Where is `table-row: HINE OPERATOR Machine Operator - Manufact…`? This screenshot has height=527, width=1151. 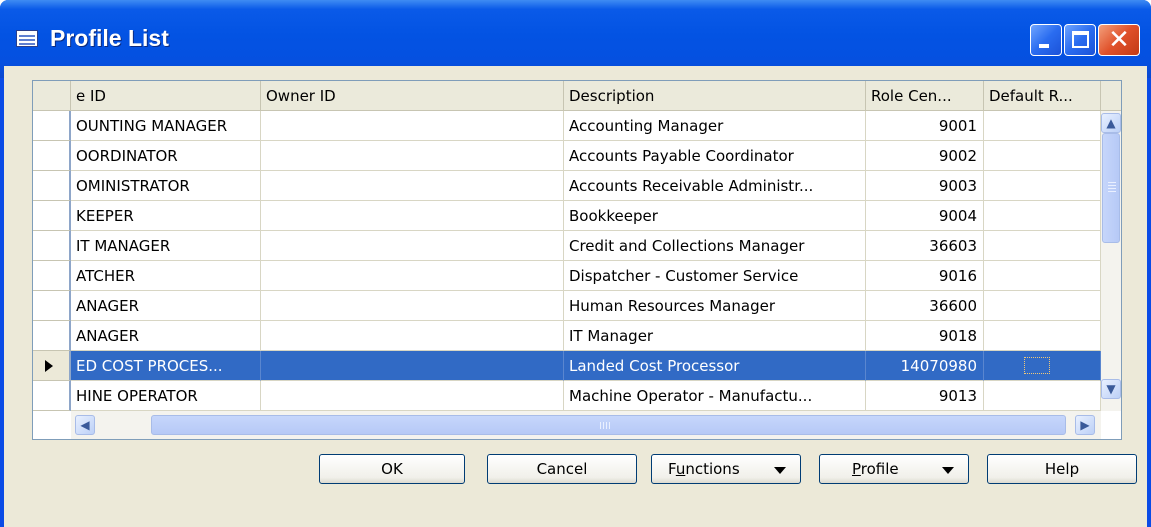 table-row: HINE OPERATOR Machine Operator - Manufact… is located at coordinates (567, 396).